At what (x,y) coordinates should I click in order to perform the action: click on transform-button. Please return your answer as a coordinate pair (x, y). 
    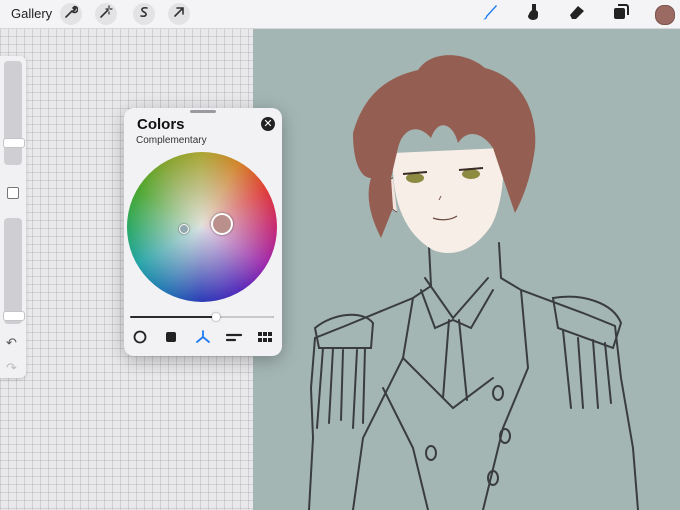
    Looking at the image, I should click on (179, 14).